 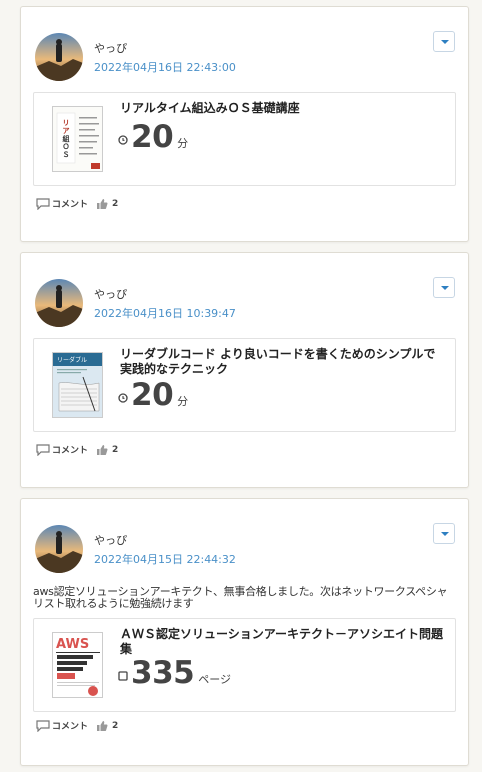 I want to click on reading-stat: 335 ページ, so click(x=174, y=673).